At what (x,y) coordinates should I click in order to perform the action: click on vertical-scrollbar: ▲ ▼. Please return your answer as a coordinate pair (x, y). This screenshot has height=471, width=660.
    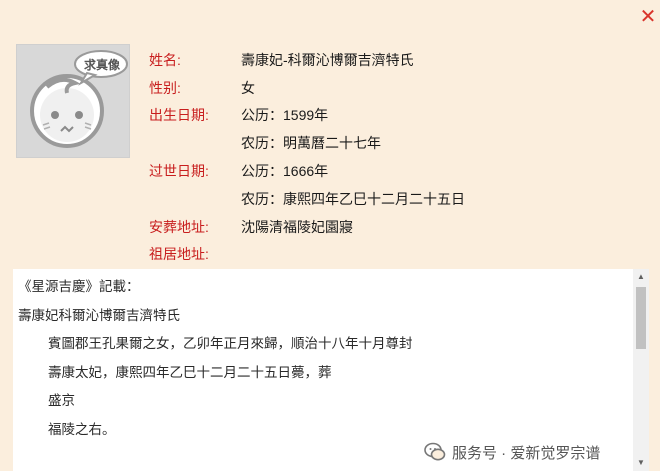
    Looking at the image, I should click on (641, 370).